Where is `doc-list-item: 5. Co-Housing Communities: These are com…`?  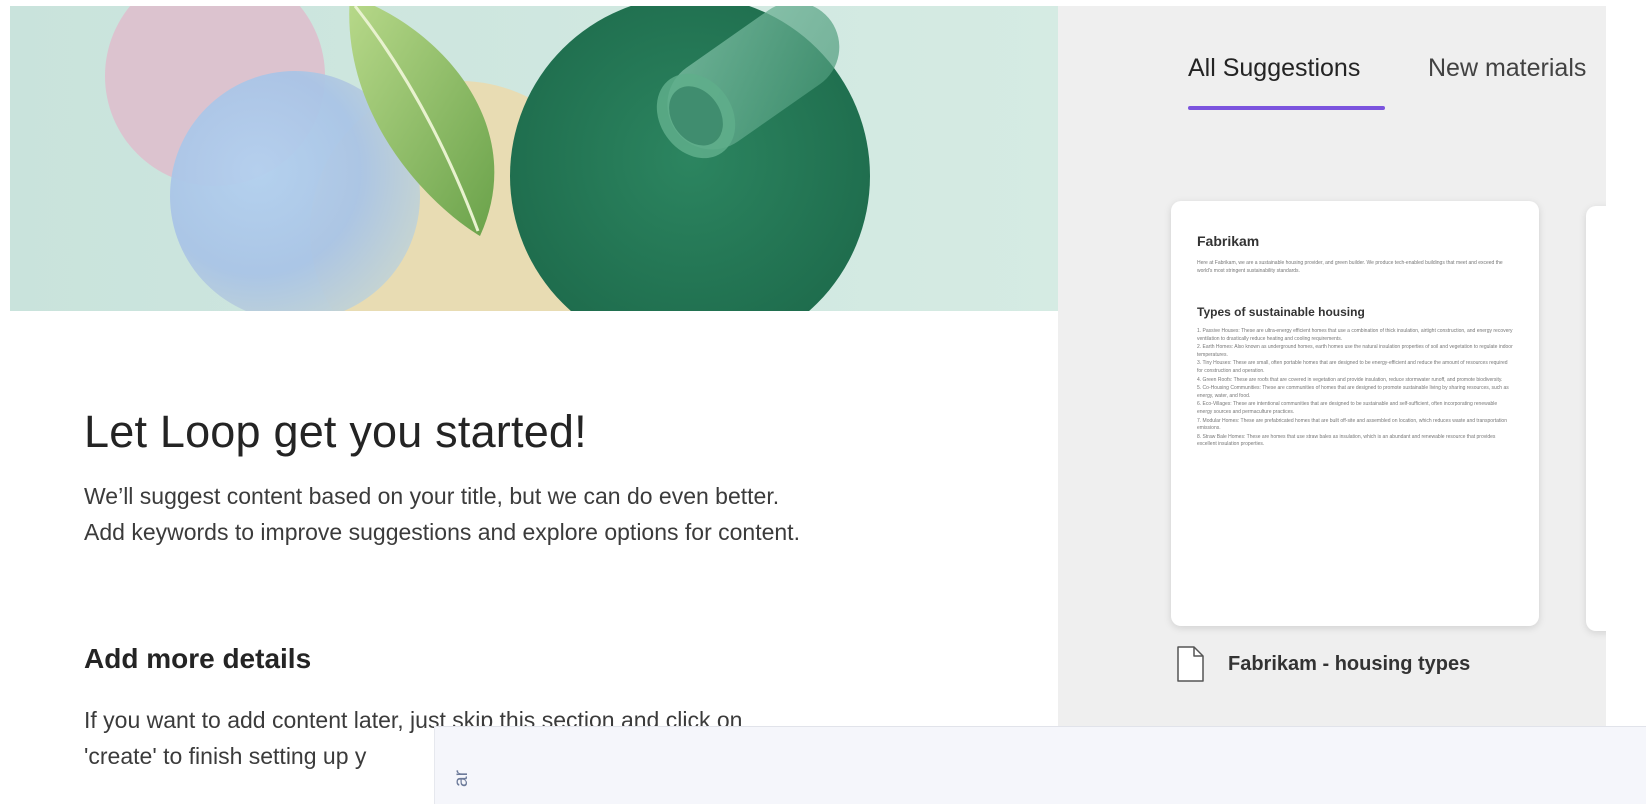 doc-list-item: 5. Co-Housing Communities: These are com… is located at coordinates (1353, 392).